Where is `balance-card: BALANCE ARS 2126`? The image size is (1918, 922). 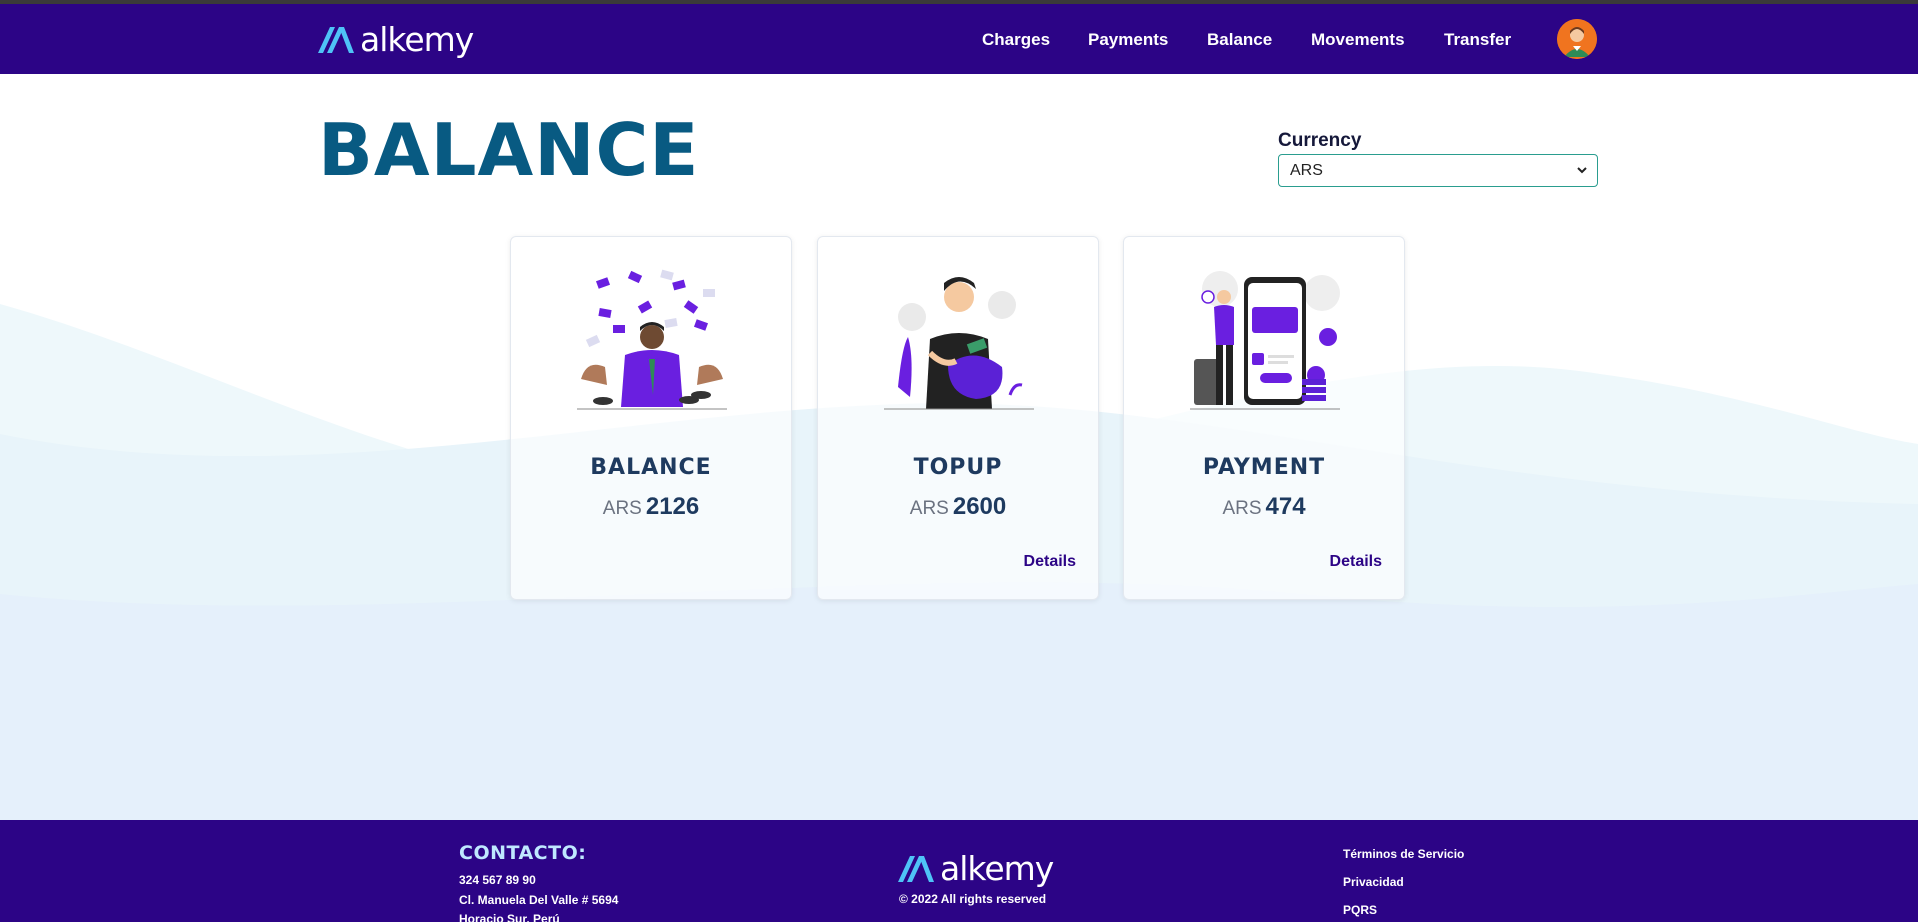 balance-card: BALANCE ARS 2126 is located at coordinates (651, 418).